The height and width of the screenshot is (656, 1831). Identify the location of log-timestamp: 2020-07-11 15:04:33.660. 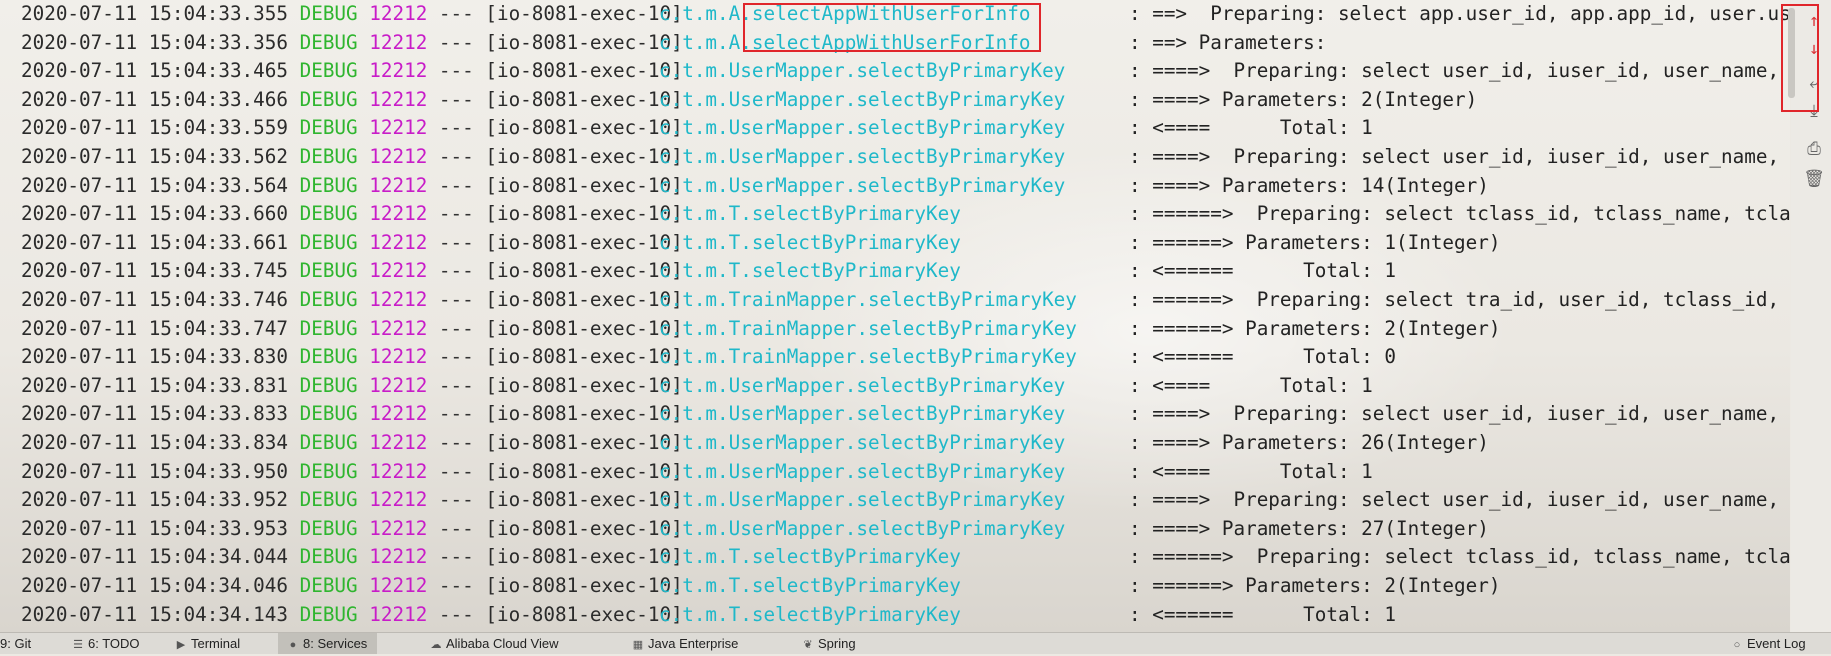
(154, 213).